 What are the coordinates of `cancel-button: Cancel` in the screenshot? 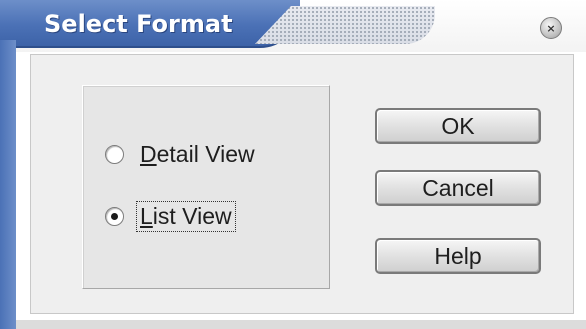 It's located at (458, 188).